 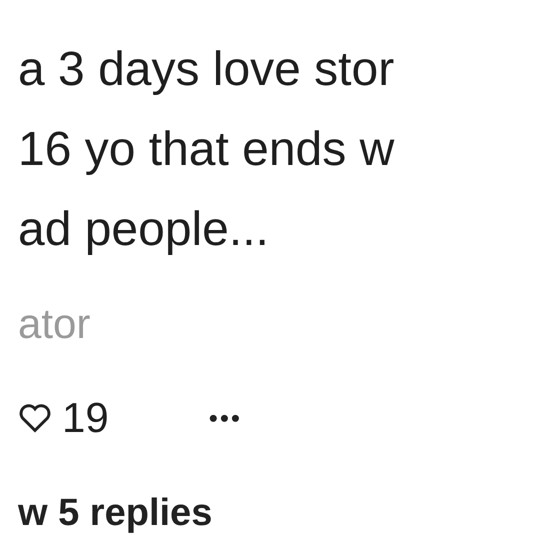 I want to click on author-role: ator, so click(x=55, y=324).